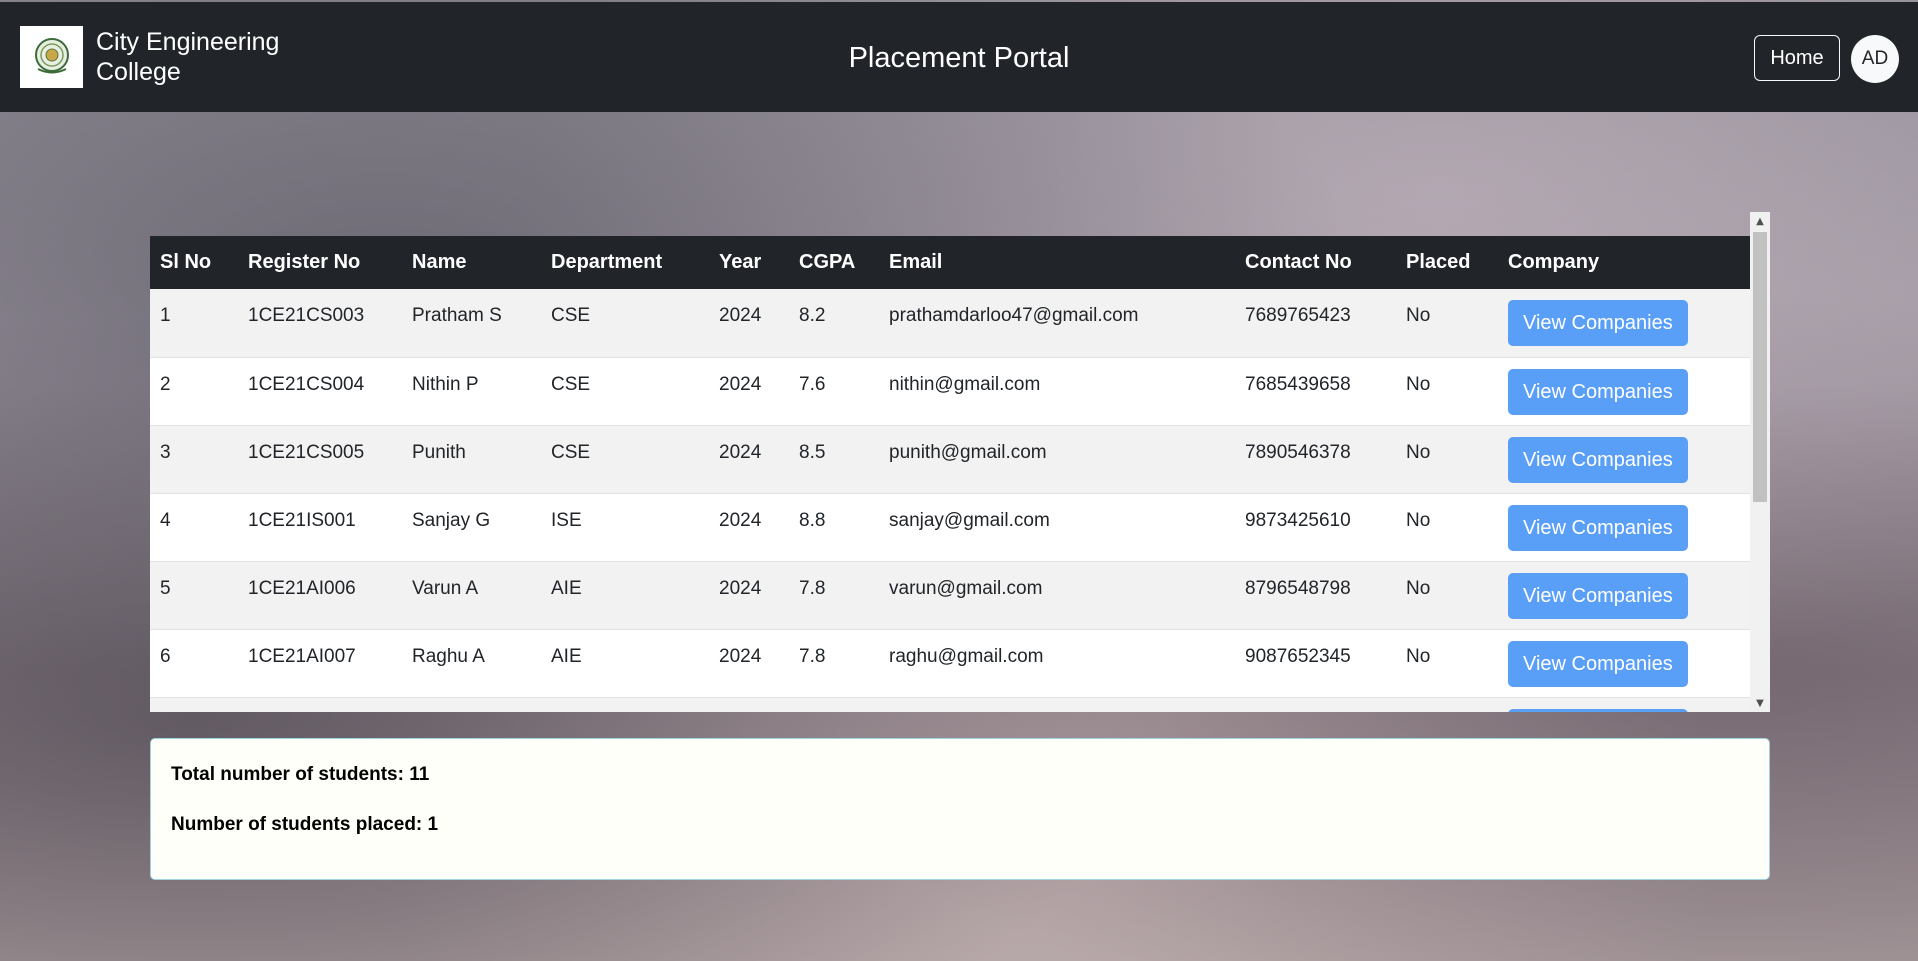 Image resolution: width=1918 pixels, height=961 pixels. What do you see at coordinates (194, 663) in the screenshot?
I see `cell-sl-no: 6` at bounding box center [194, 663].